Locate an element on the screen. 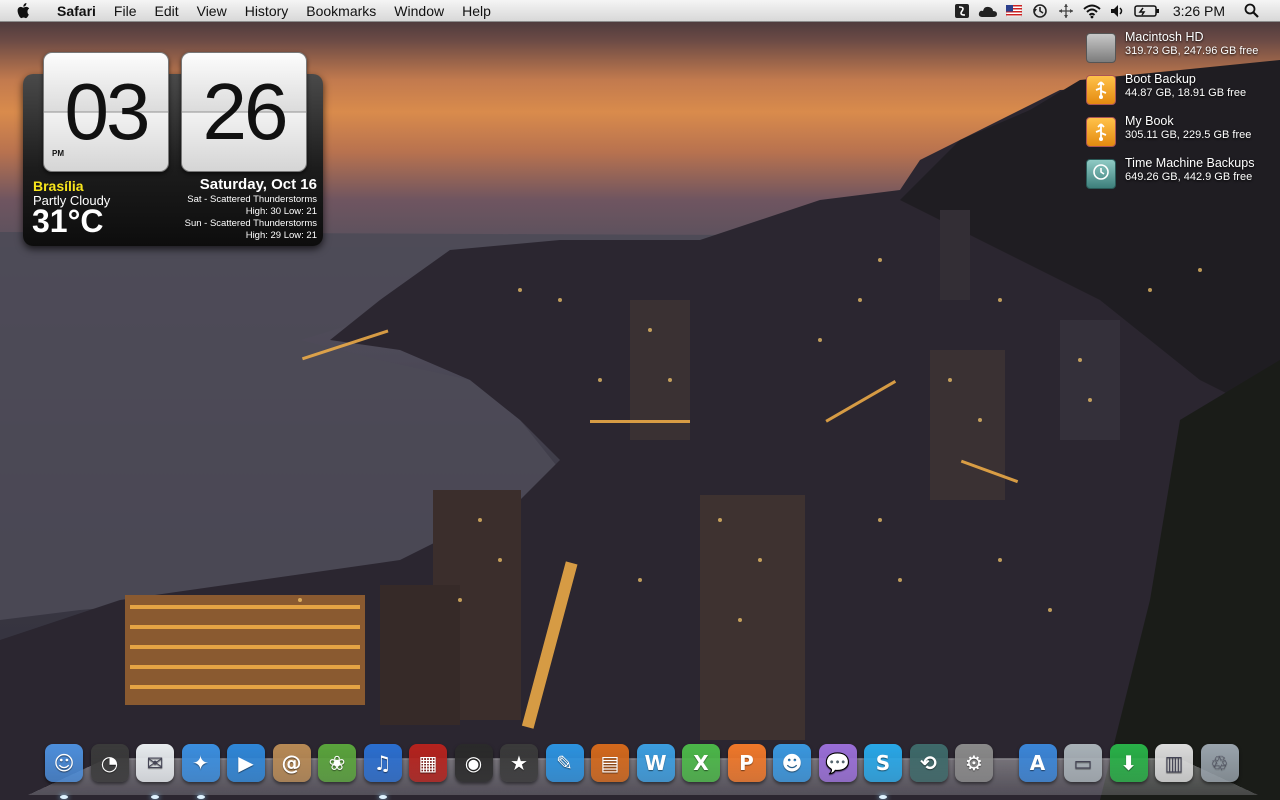  skype-icon: S is located at coordinates (883, 763).